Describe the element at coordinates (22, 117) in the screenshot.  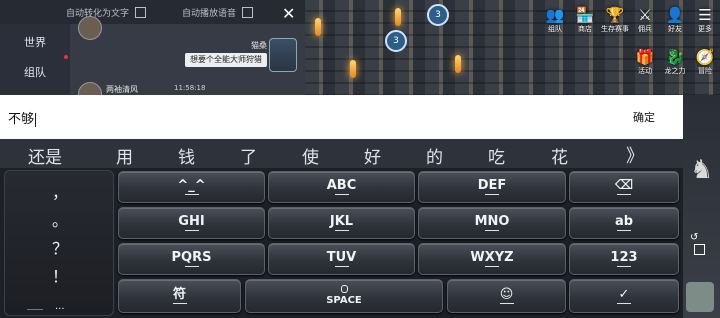
I see `chat-input: 不够` at that location.